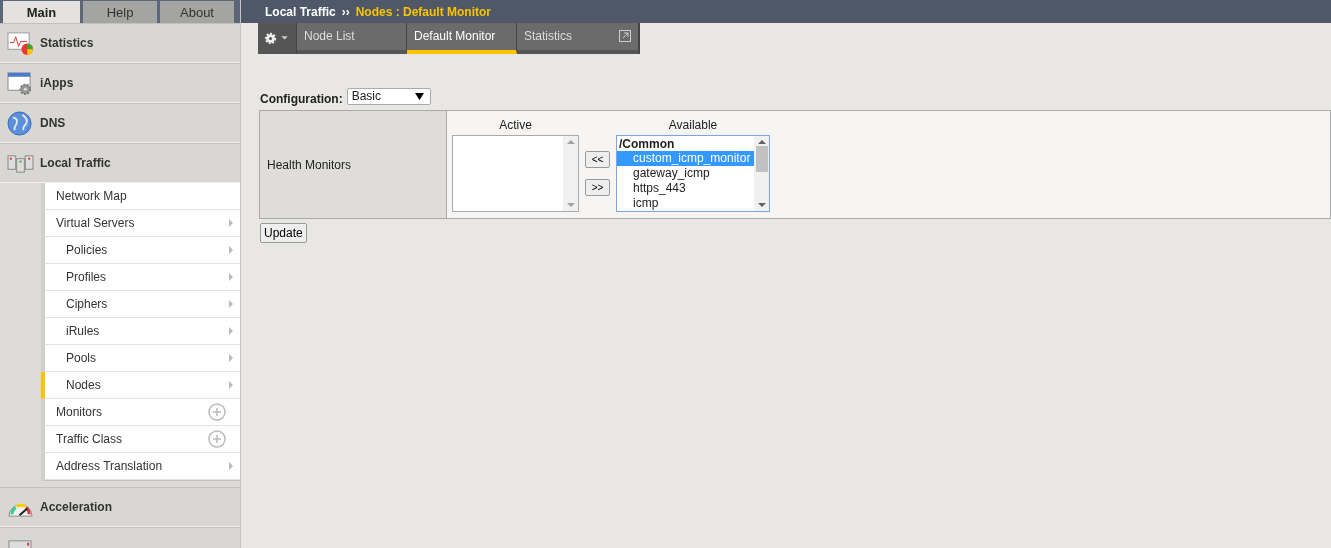  Describe the element at coordinates (685, 188) in the screenshot. I see `list-option: https_443` at that location.